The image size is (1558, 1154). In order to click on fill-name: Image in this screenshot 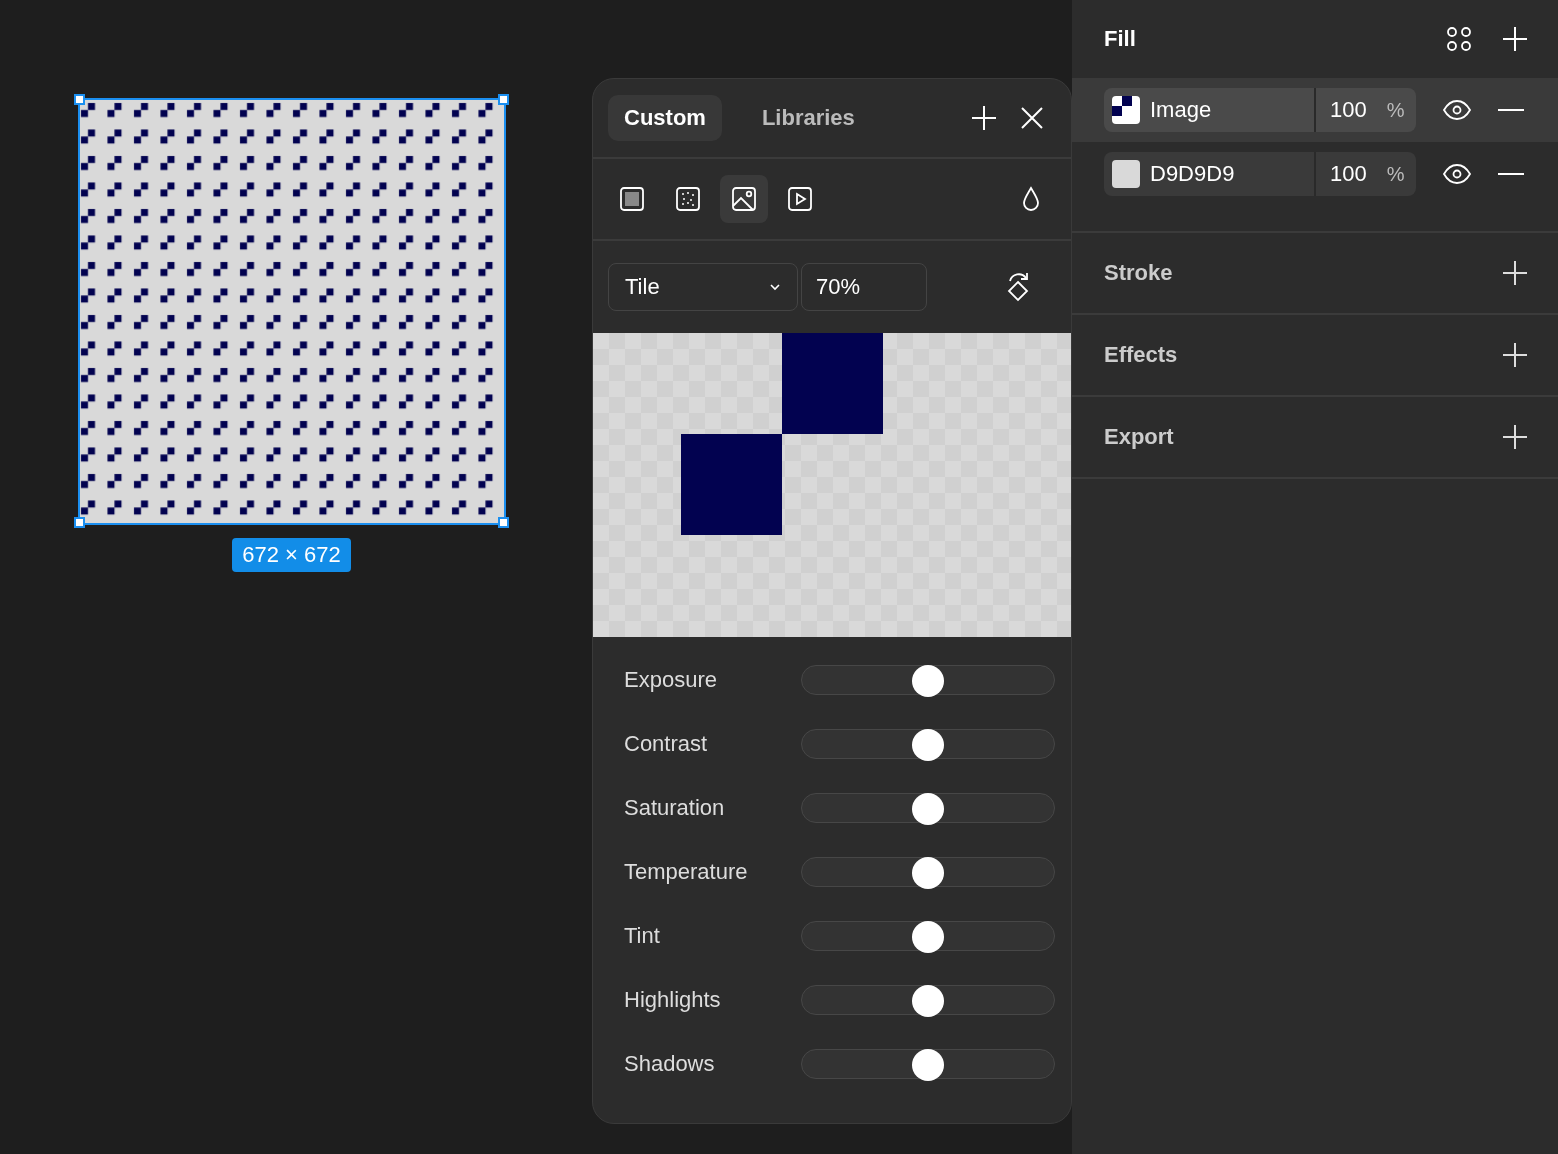, I will do `click(1181, 110)`.